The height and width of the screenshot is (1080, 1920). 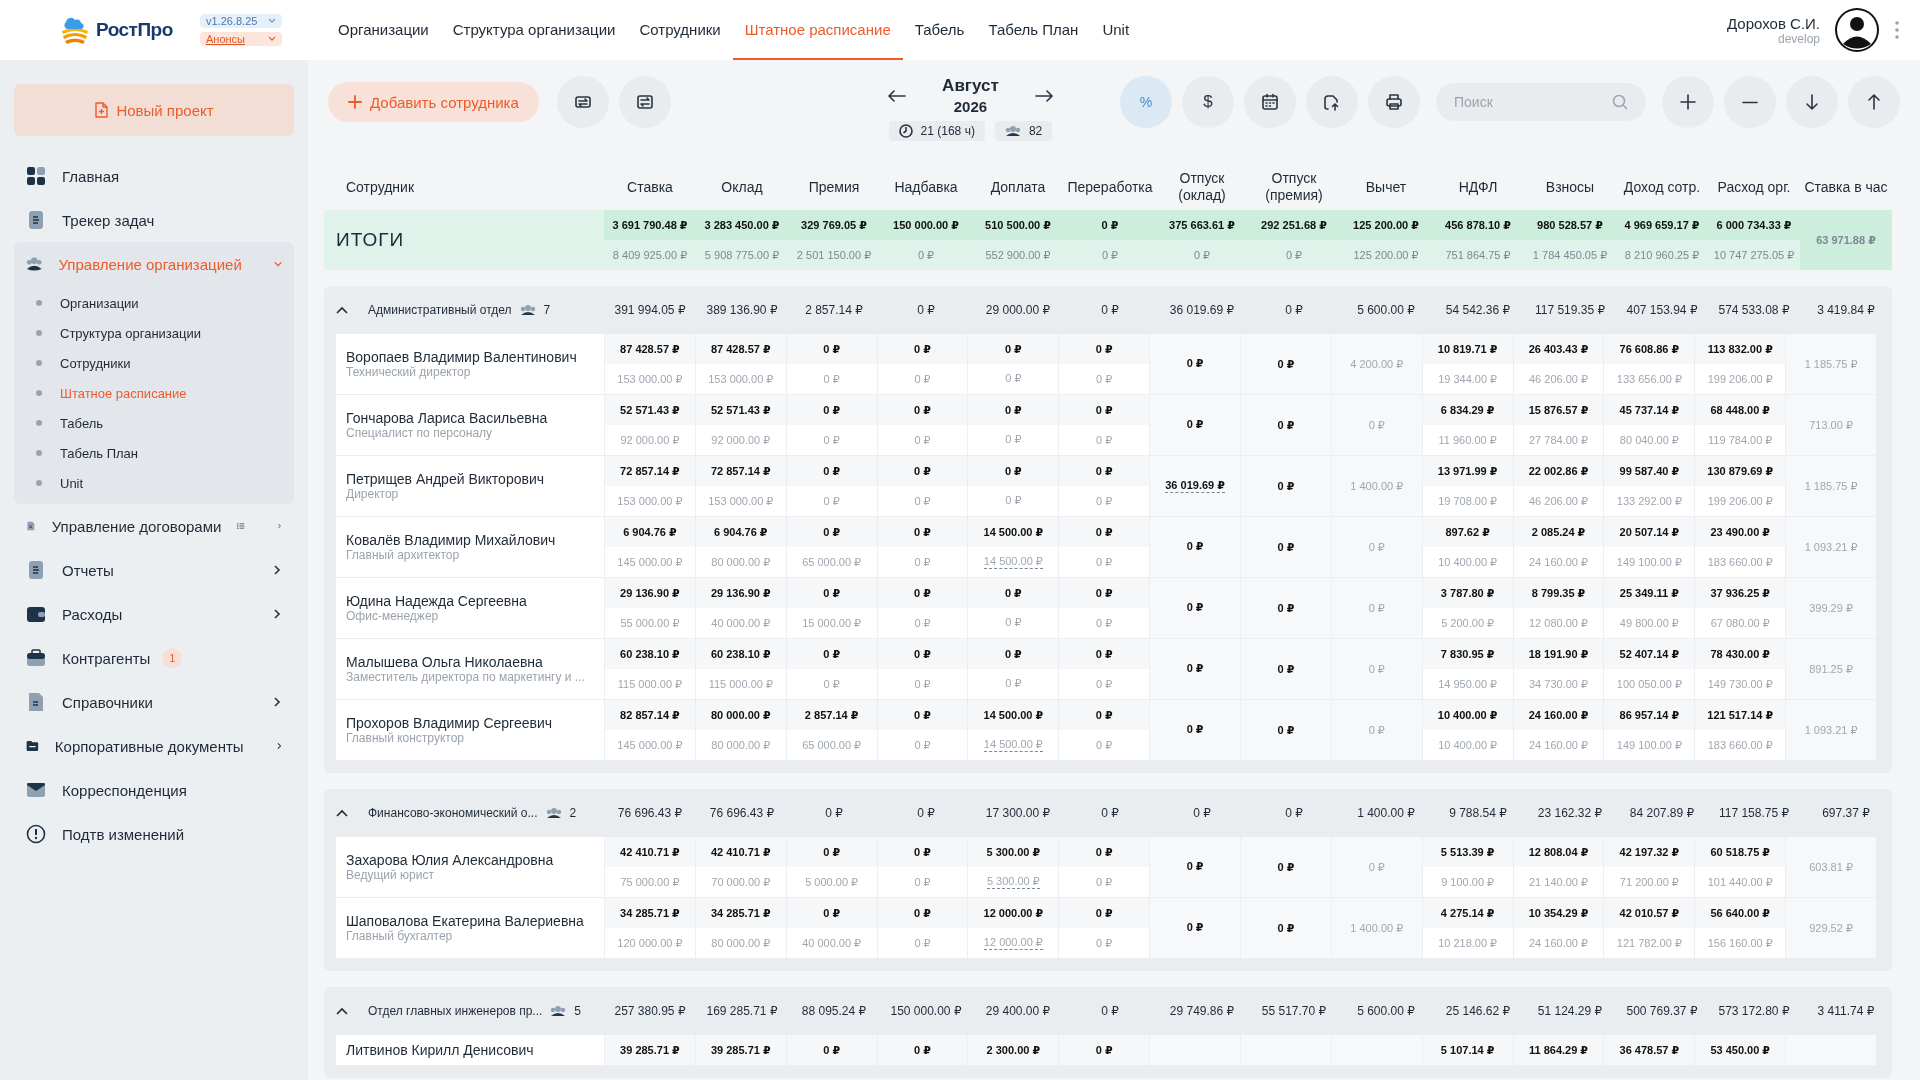 What do you see at coordinates (527, 310) in the screenshot?
I see `people-icon` at bounding box center [527, 310].